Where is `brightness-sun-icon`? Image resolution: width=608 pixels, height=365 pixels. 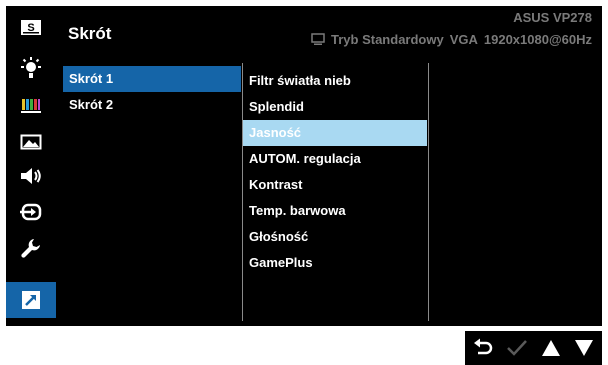
brightness-sun-icon is located at coordinates (31, 67).